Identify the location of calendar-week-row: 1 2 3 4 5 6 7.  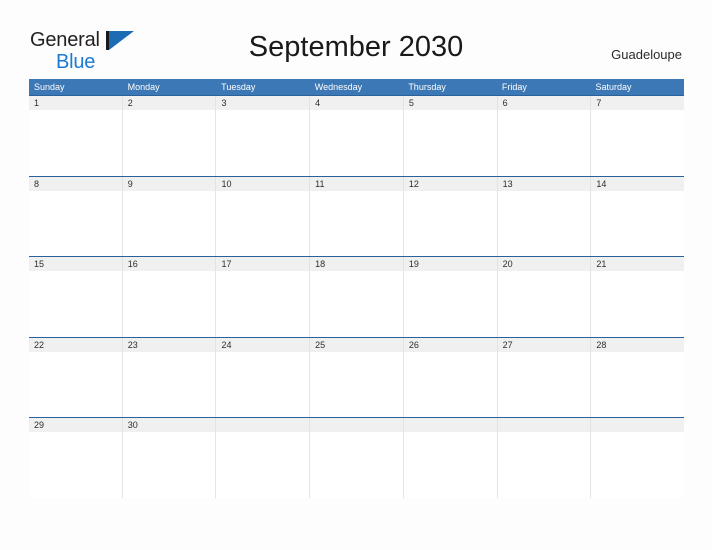
(357, 135).